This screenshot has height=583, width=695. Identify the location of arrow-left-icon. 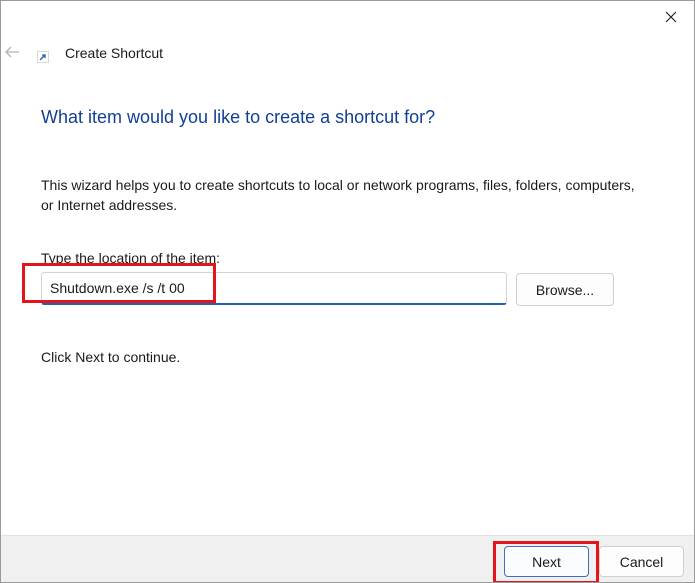
(12, 52).